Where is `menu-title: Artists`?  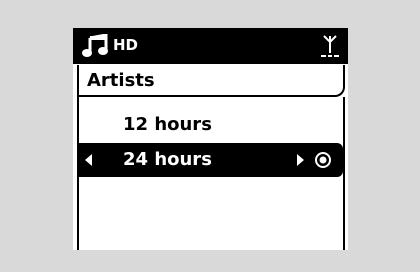
menu-title: Artists is located at coordinates (121, 80).